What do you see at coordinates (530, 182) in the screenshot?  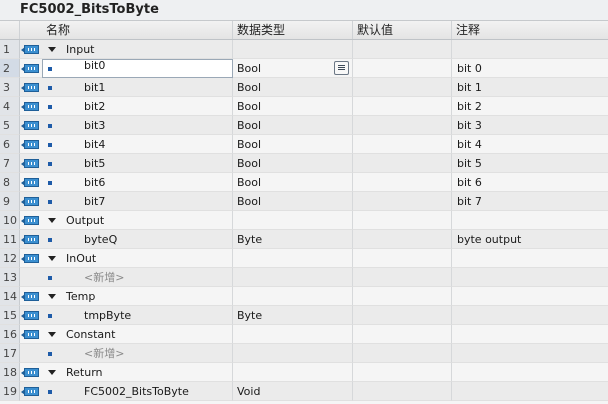 I see `comment-cell: bit 6` at bounding box center [530, 182].